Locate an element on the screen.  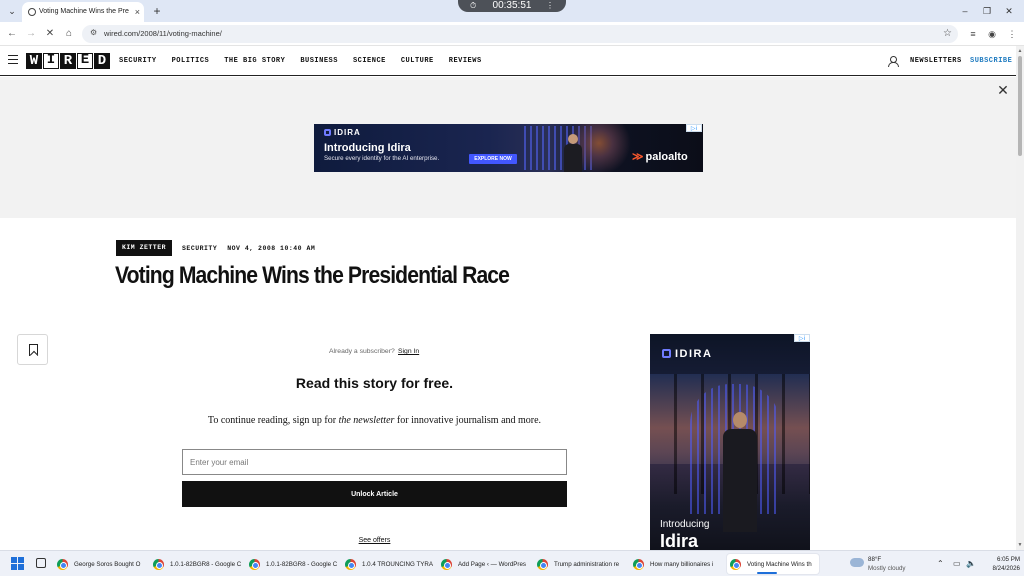
publish-date: NOV 4, 2008 10:40 AM is located at coordinates (271, 248).